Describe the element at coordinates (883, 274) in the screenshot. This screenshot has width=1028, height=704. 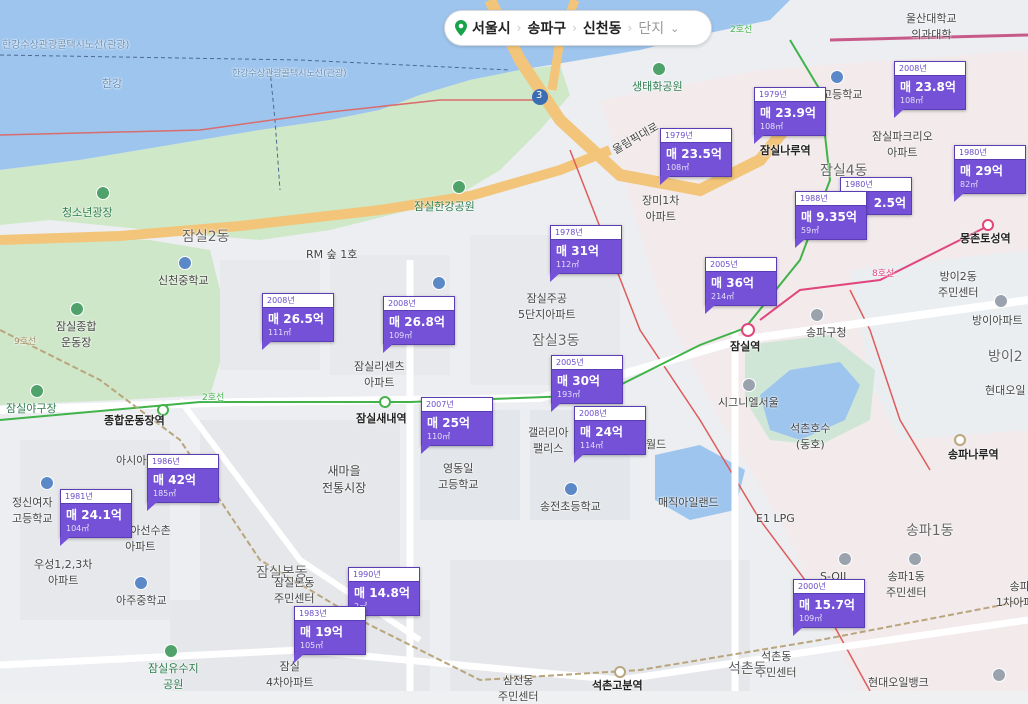
I see `line8-label: 8호선` at that location.